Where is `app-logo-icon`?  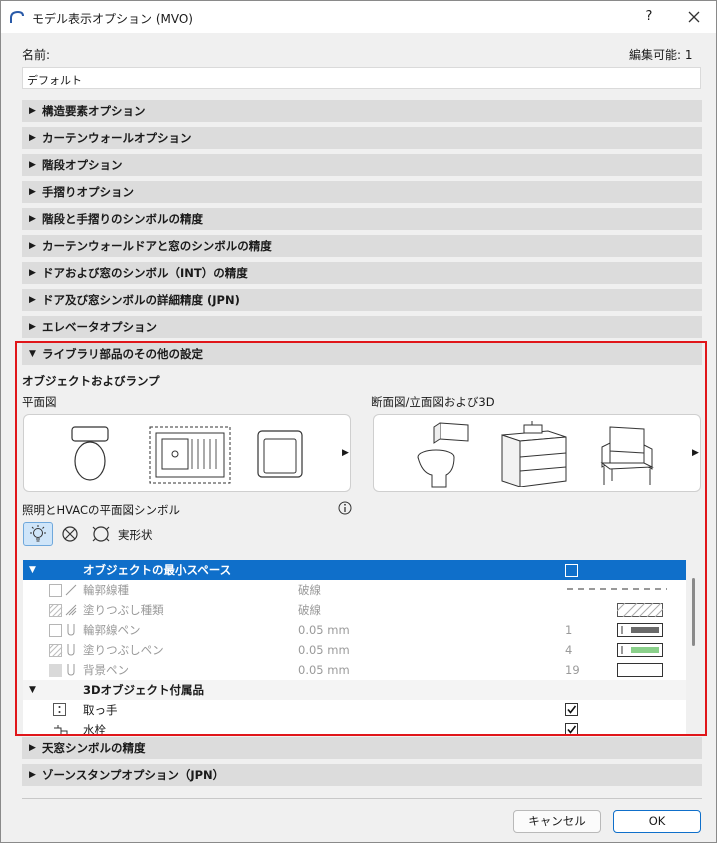
app-logo-icon is located at coordinates (17, 16).